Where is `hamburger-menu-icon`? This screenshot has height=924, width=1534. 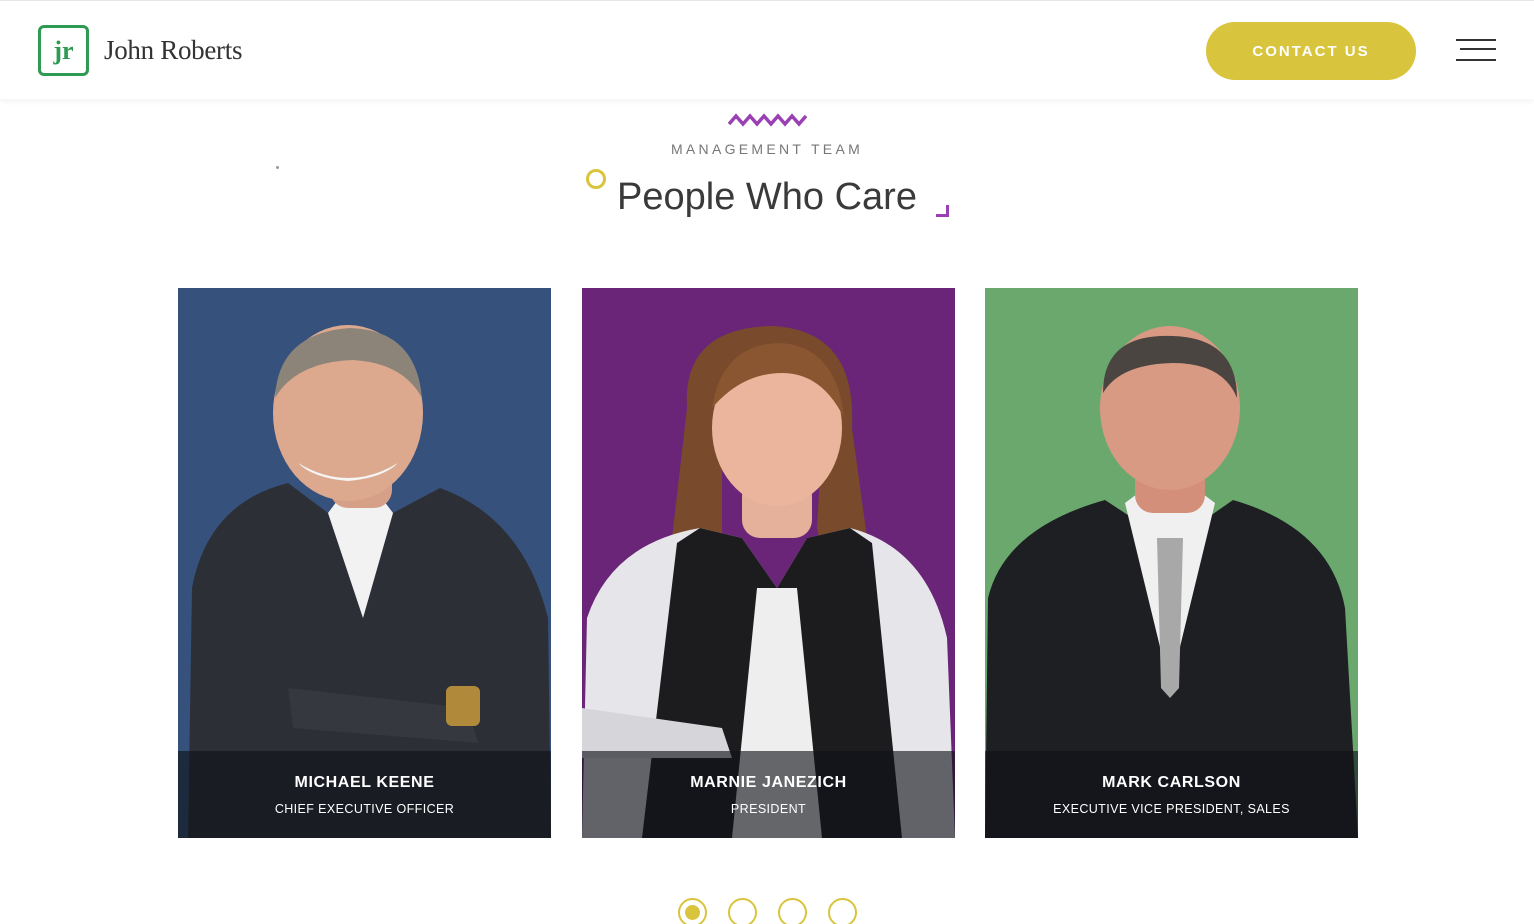 hamburger-menu-icon is located at coordinates (1476, 51).